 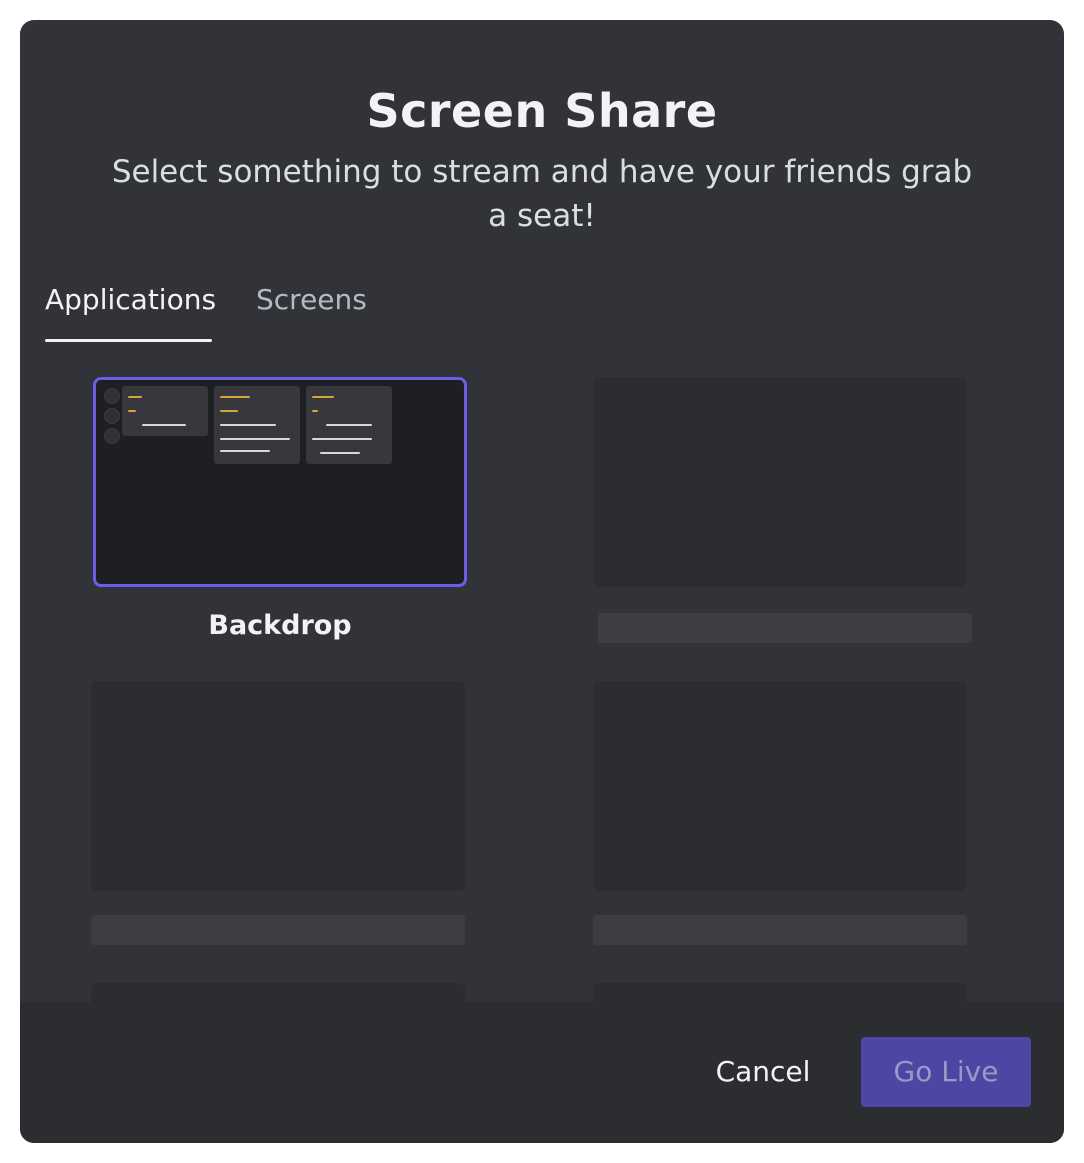 What do you see at coordinates (946, 1072) in the screenshot?
I see `go-live-button: Go Live` at bounding box center [946, 1072].